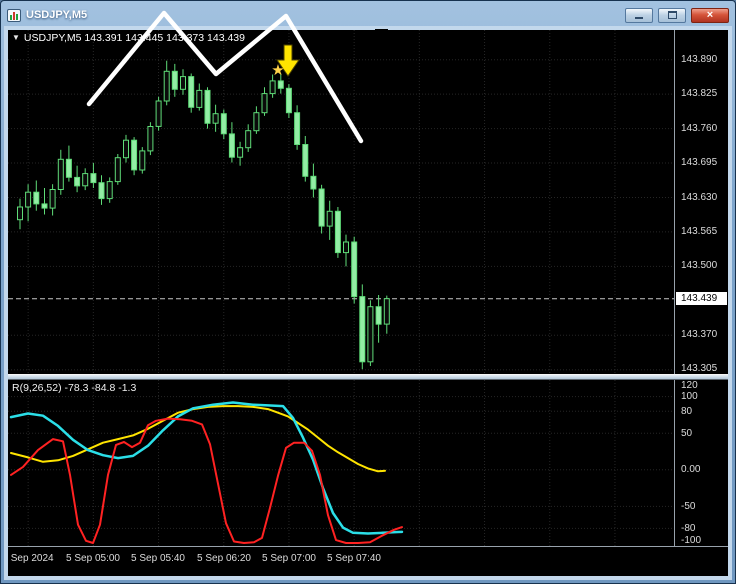  Describe the element at coordinates (687, 433) in the screenshot. I see `indicator-axis-label: 50` at that location.